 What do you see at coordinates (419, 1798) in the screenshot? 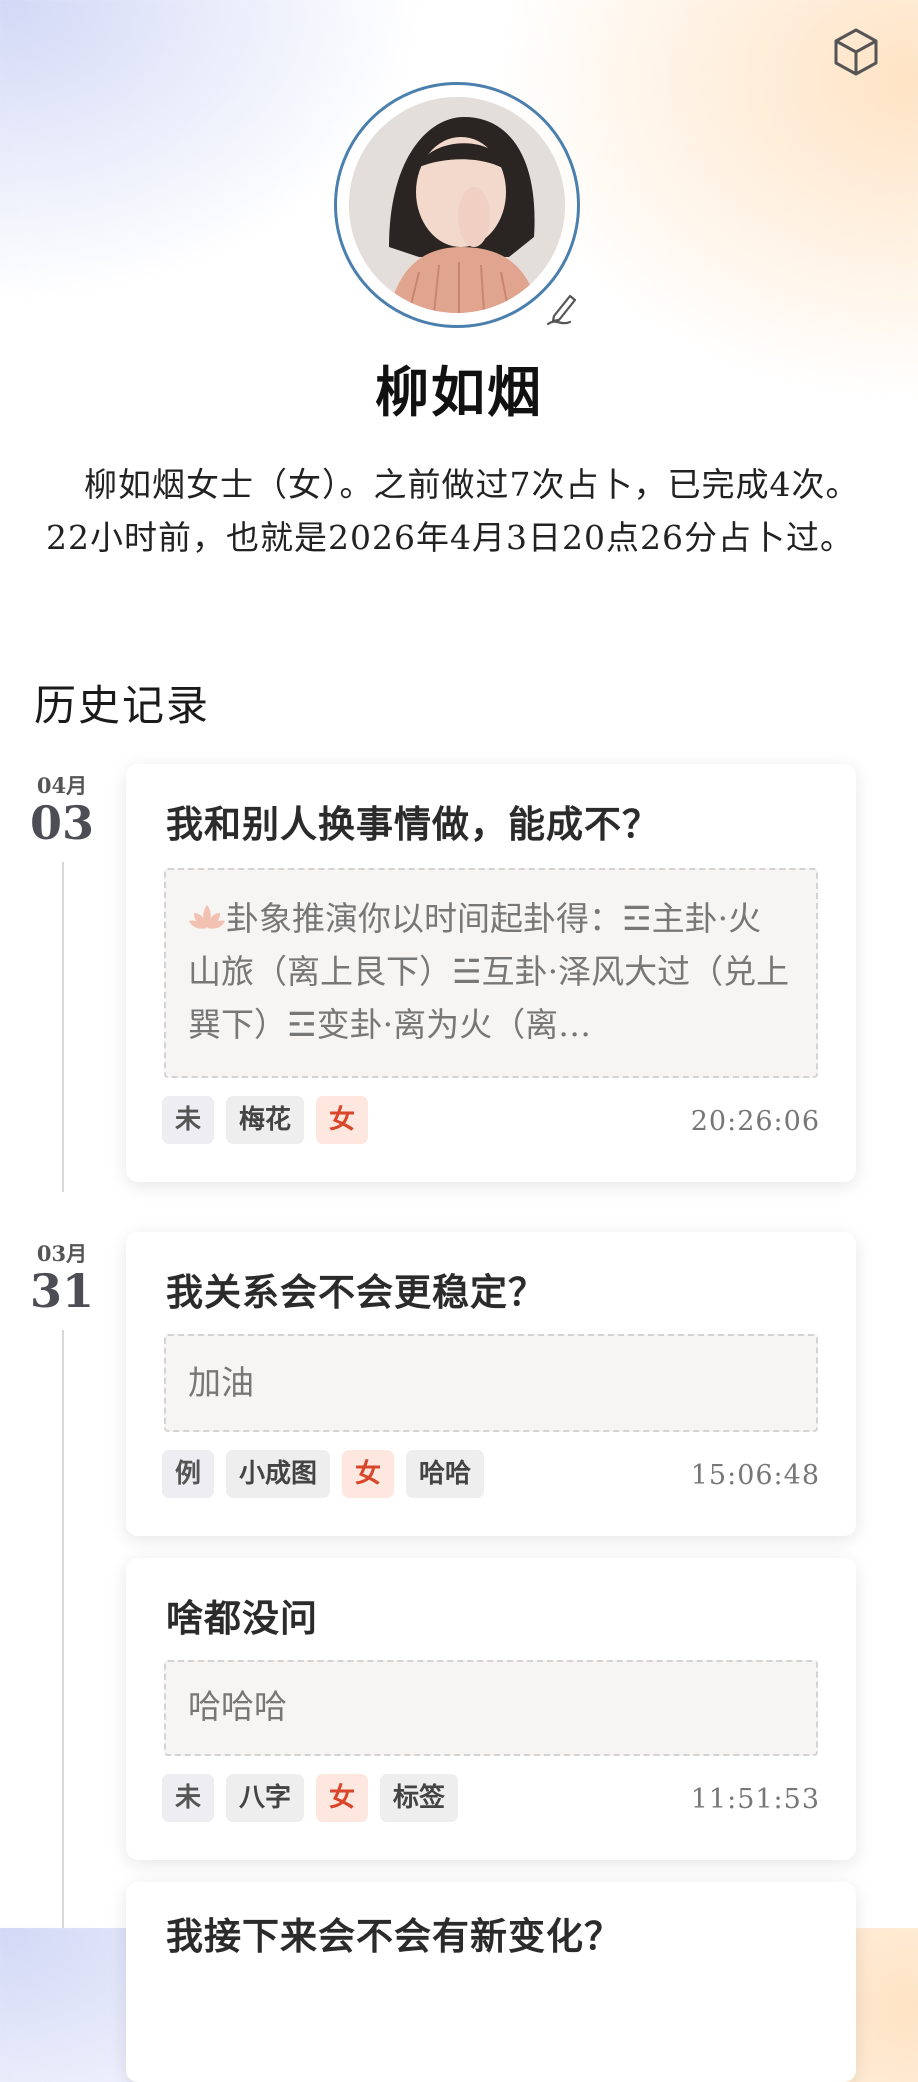
I see `tag: 标签` at bounding box center [419, 1798].